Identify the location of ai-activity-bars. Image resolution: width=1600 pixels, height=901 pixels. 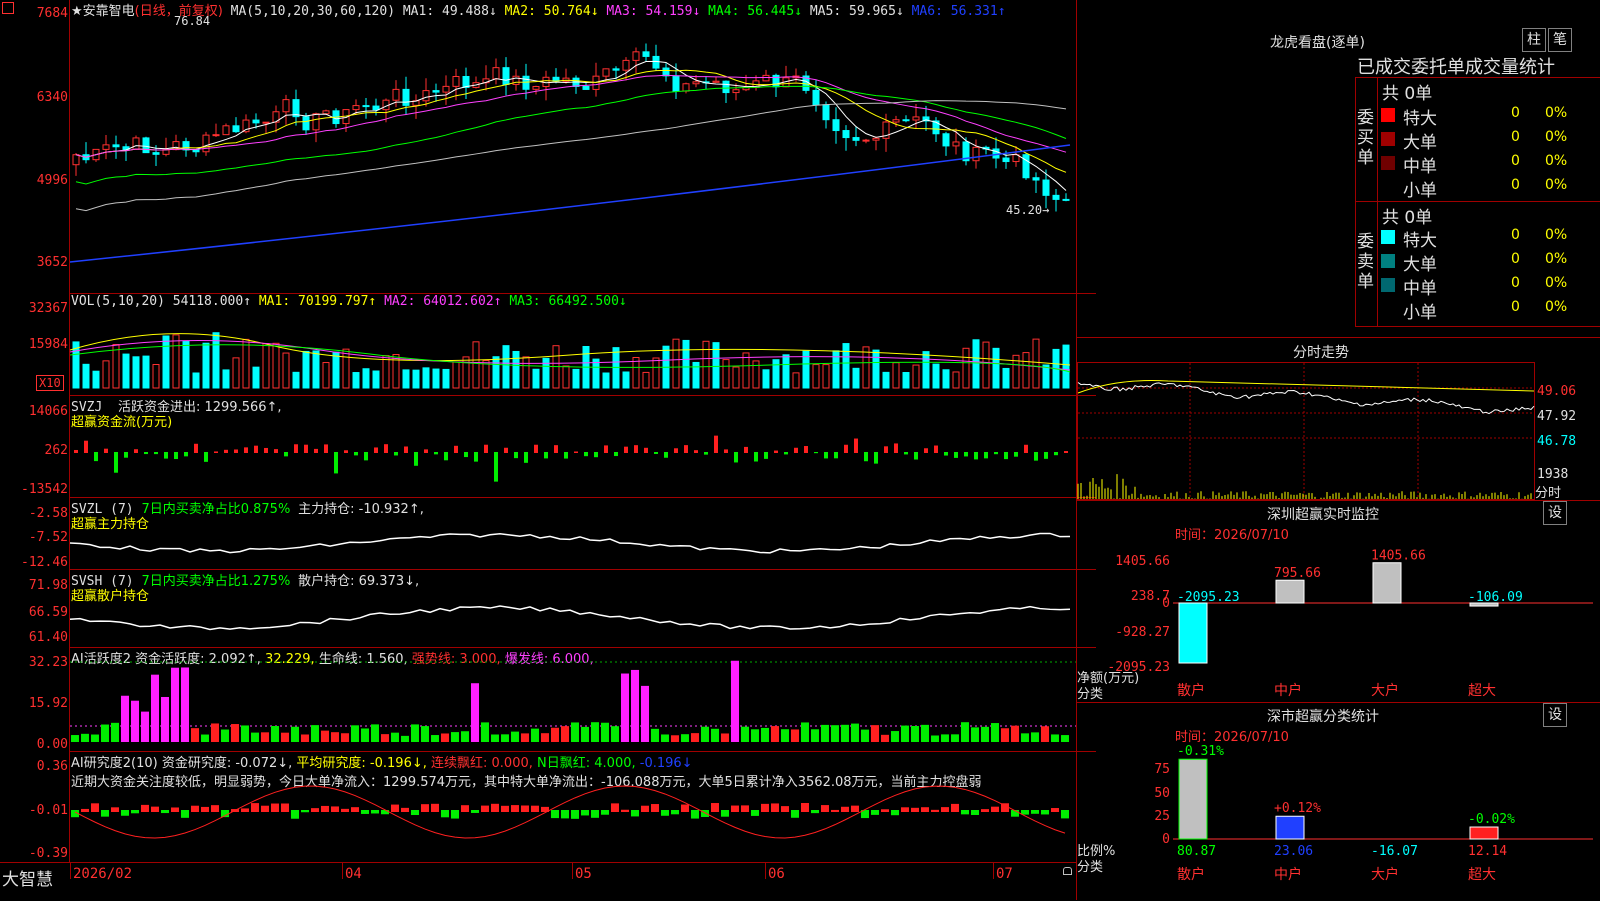
(573, 701).